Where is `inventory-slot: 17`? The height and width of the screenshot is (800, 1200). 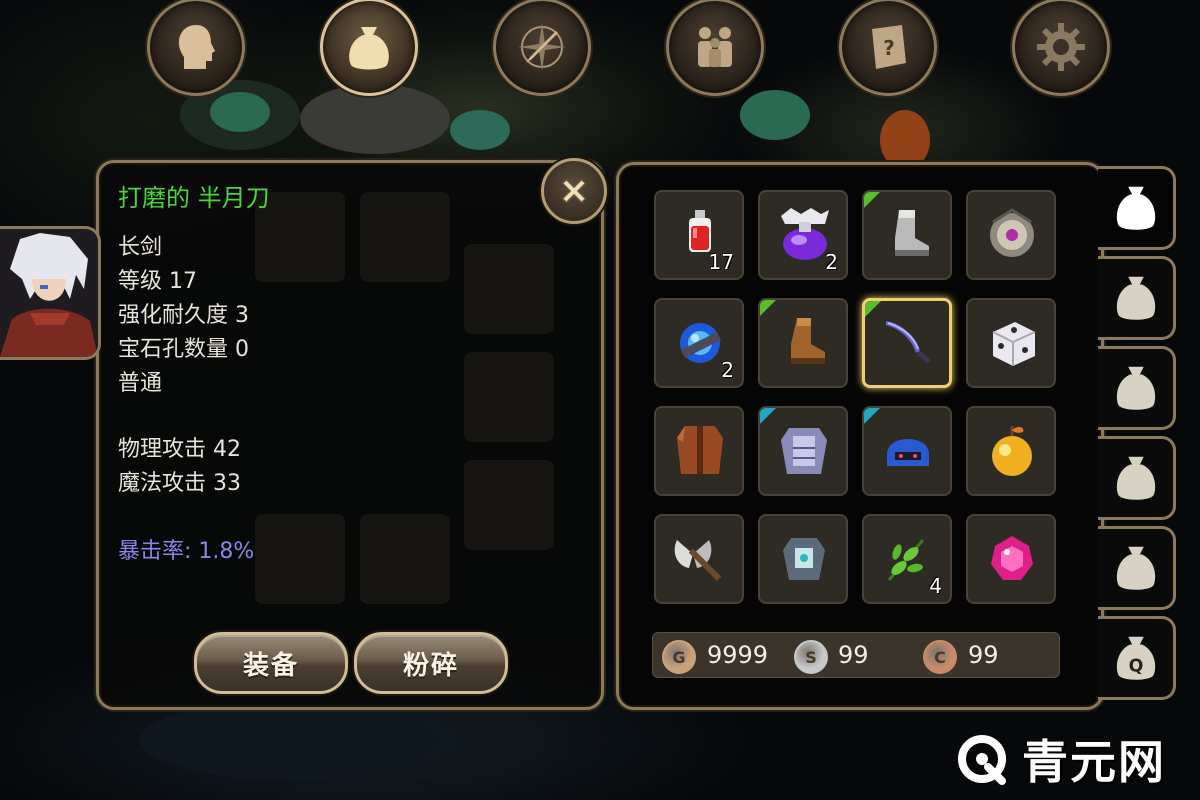
inventory-slot: 17 is located at coordinates (699, 235).